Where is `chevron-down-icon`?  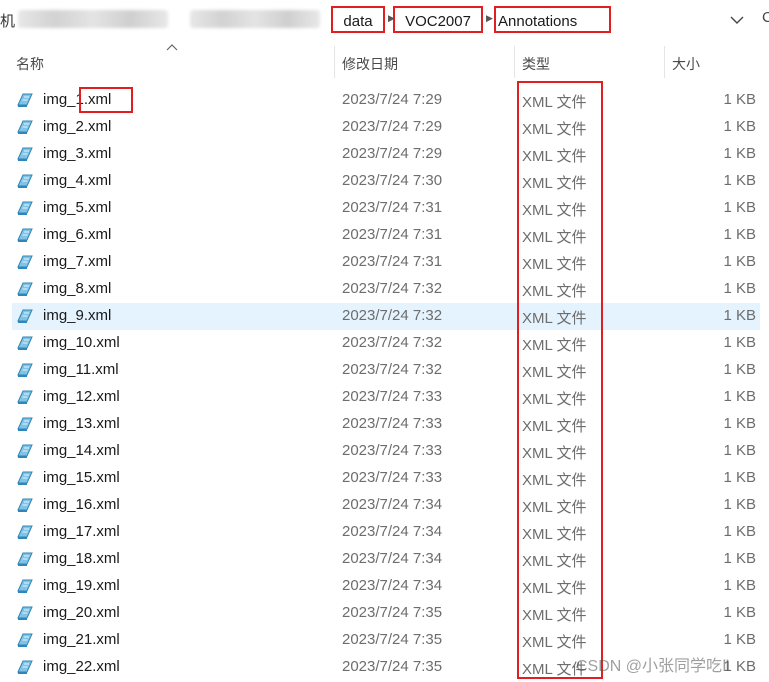 chevron-down-icon is located at coordinates (737, 20).